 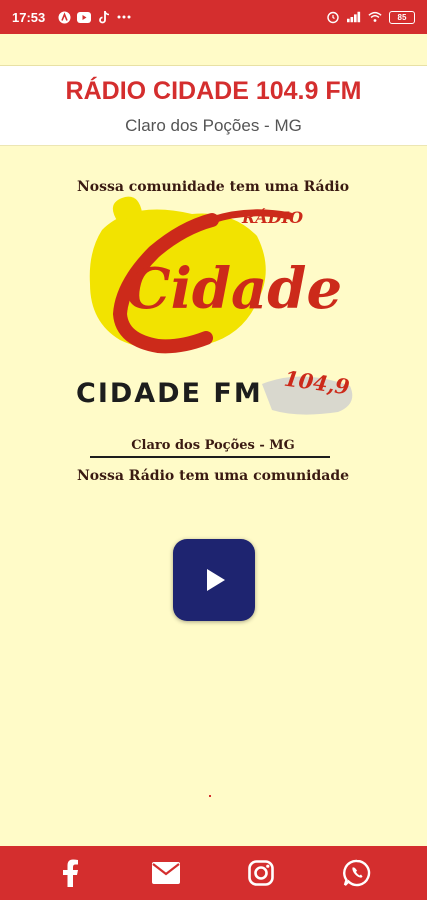 What do you see at coordinates (273, 217) in the screenshot?
I see `logo-radio-text: RÁDIO` at bounding box center [273, 217].